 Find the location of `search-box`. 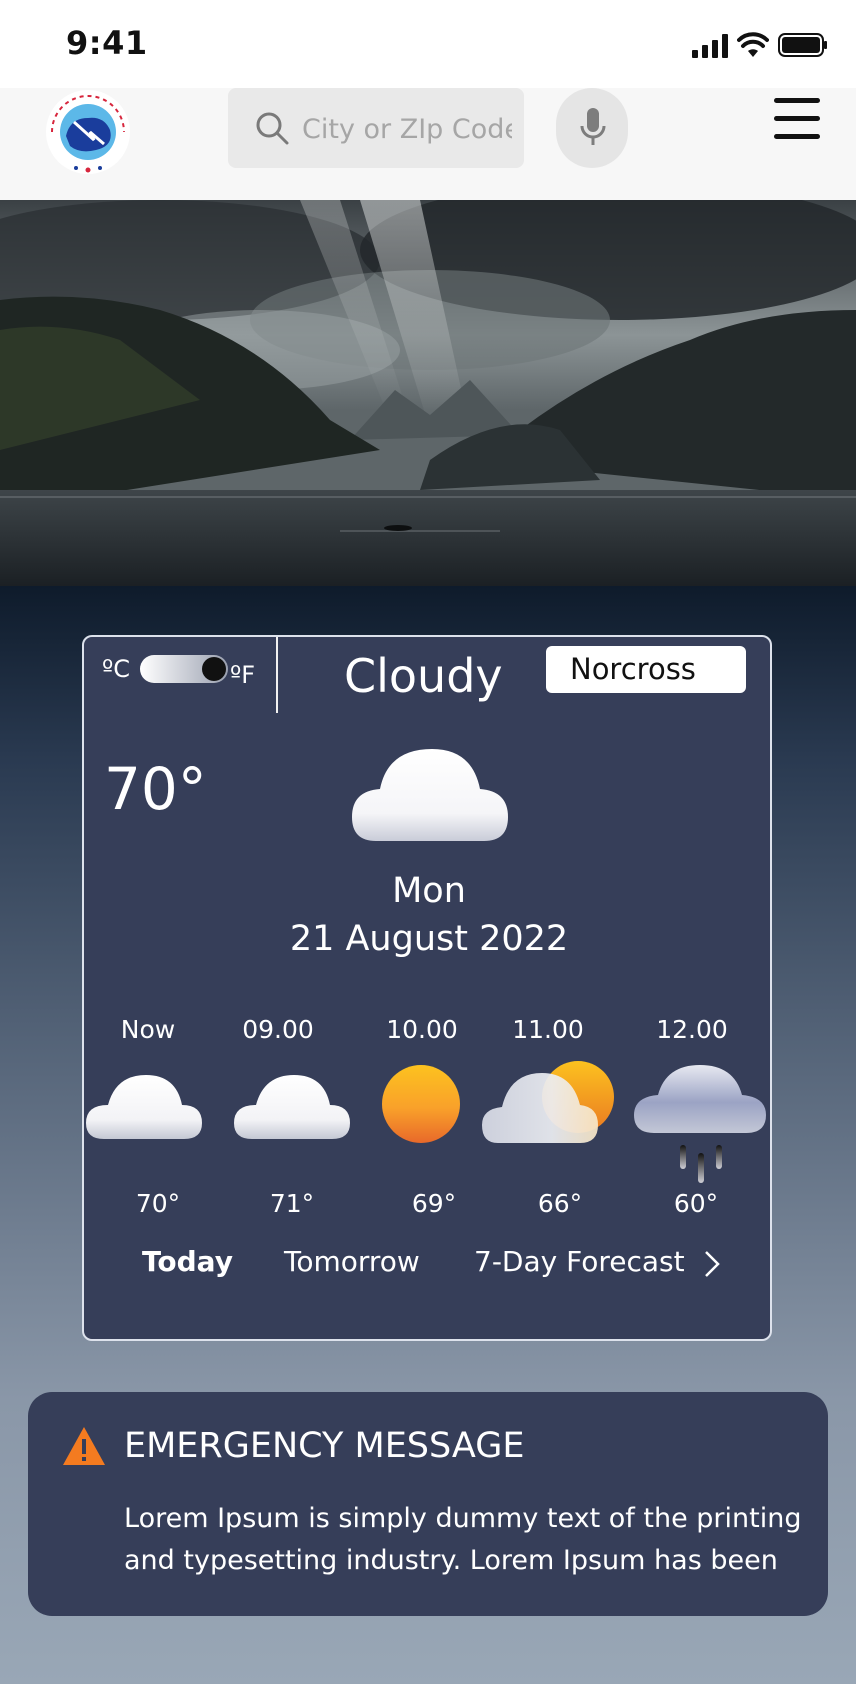

search-box is located at coordinates (376, 128).